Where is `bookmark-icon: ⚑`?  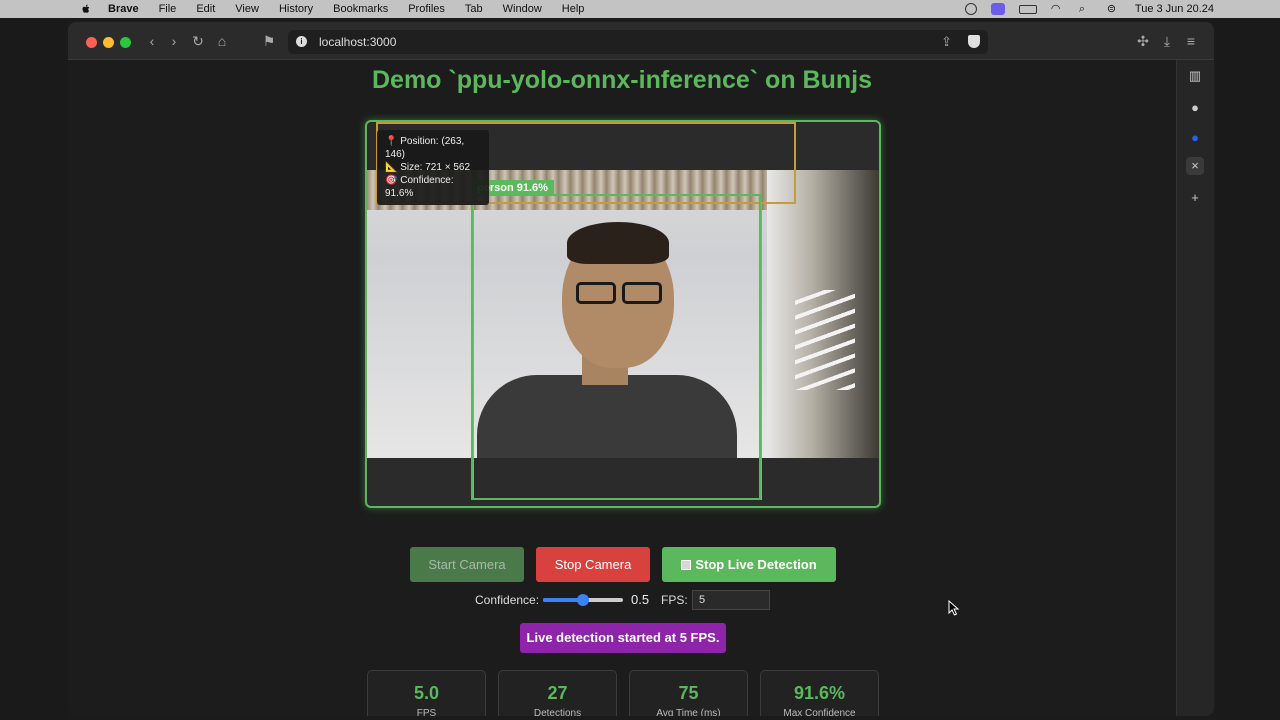 bookmark-icon: ⚑ is located at coordinates (269, 41).